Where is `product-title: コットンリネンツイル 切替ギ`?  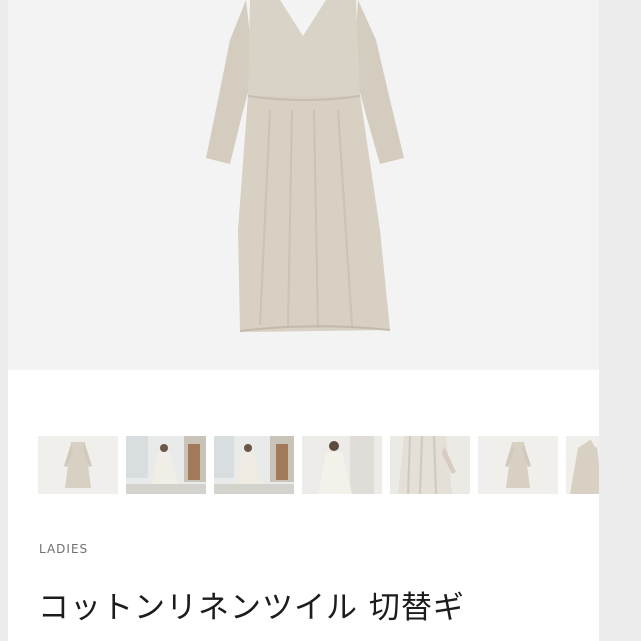
product-title: コットンリネンツイル 切替ギ is located at coordinates (251, 608).